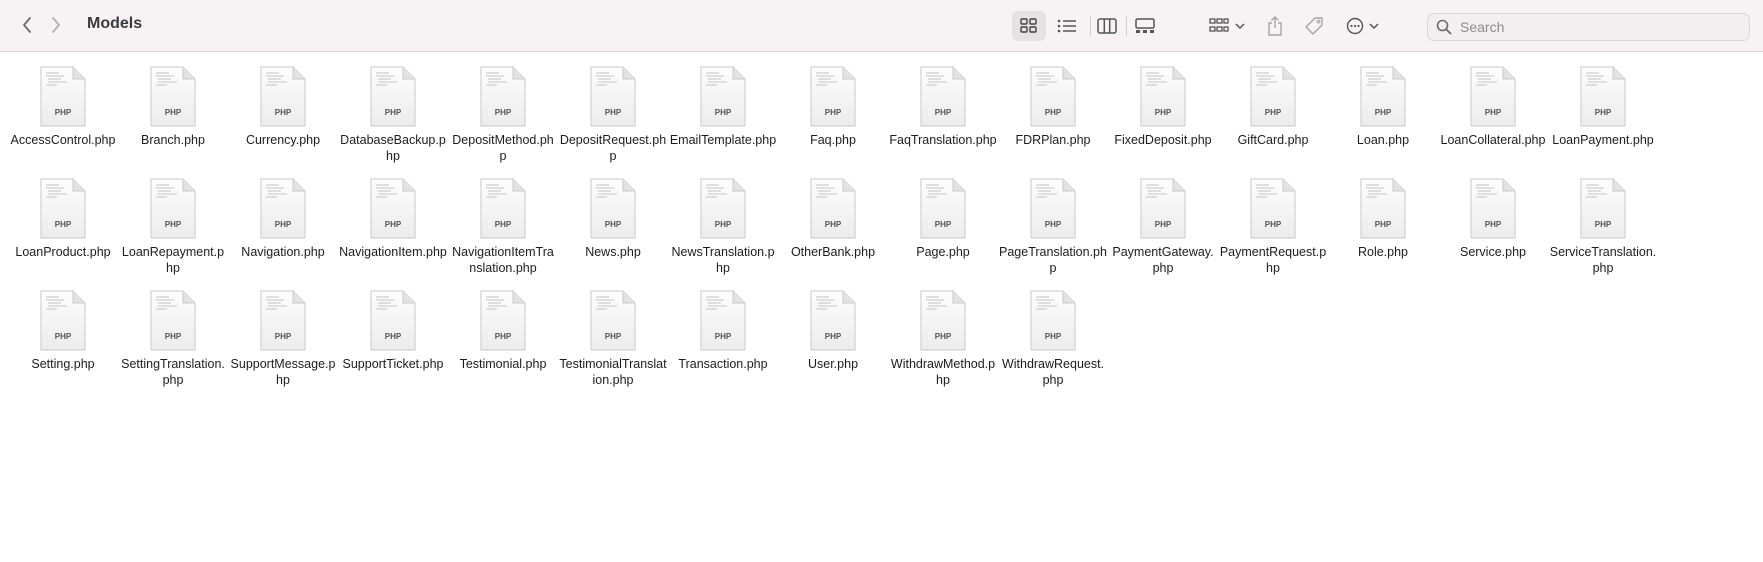 The image size is (1763, 562). I want to click on file-item: PHP TestimonialTranslation.php, so click(613, 346).